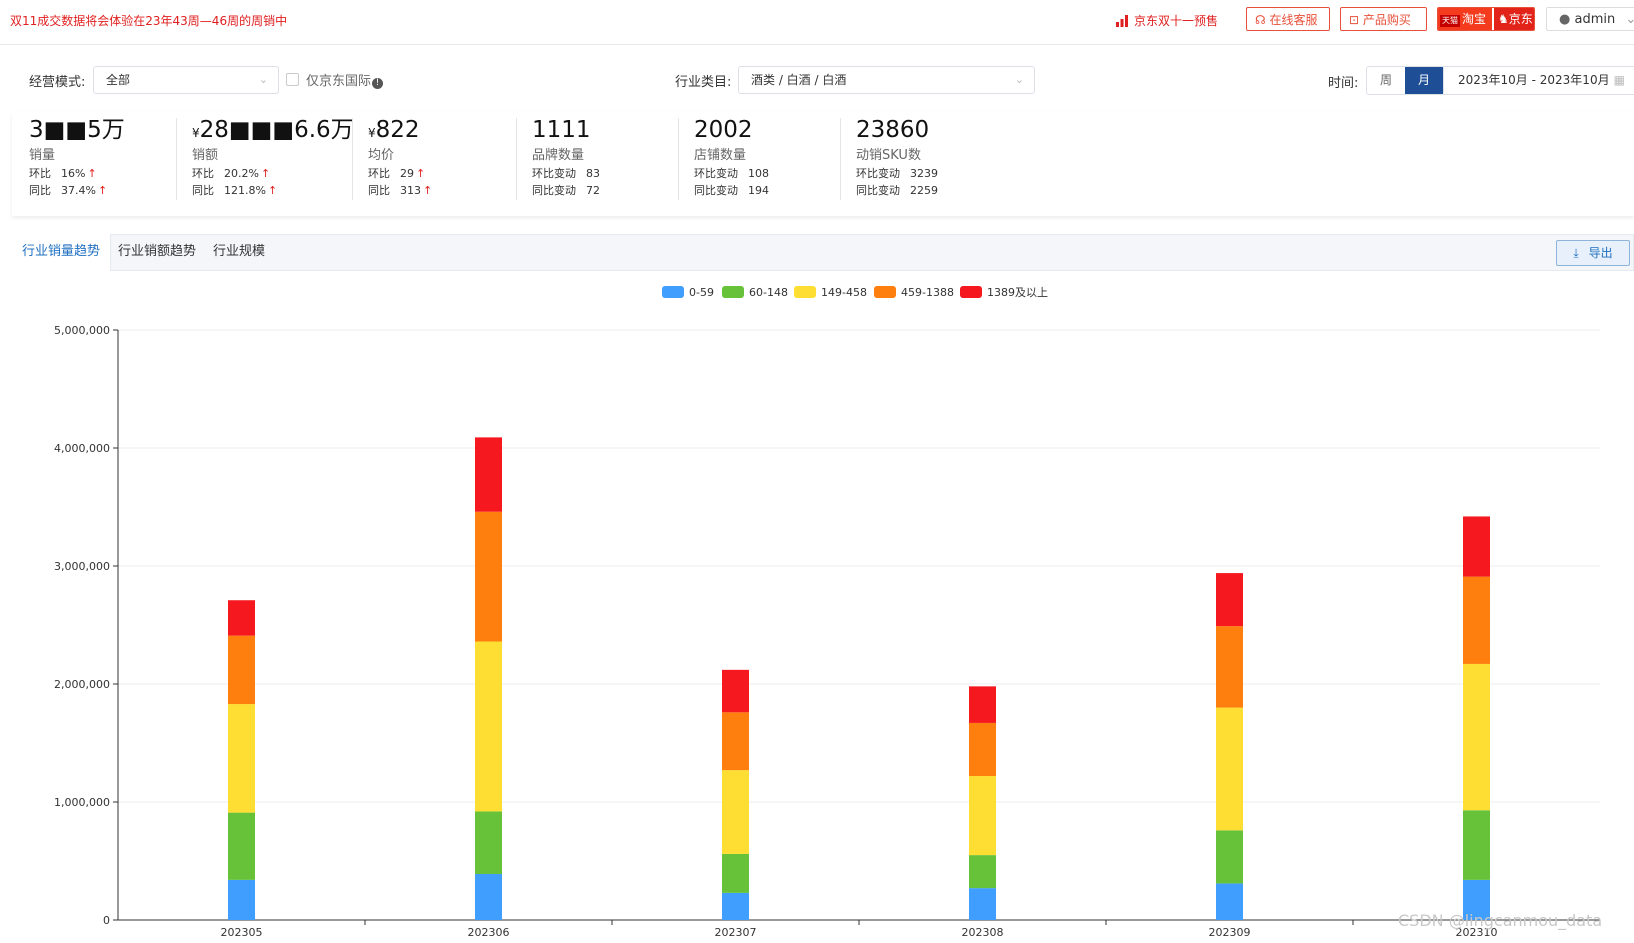  I want to click on x-tick-label: 202308, so click(983, 932).